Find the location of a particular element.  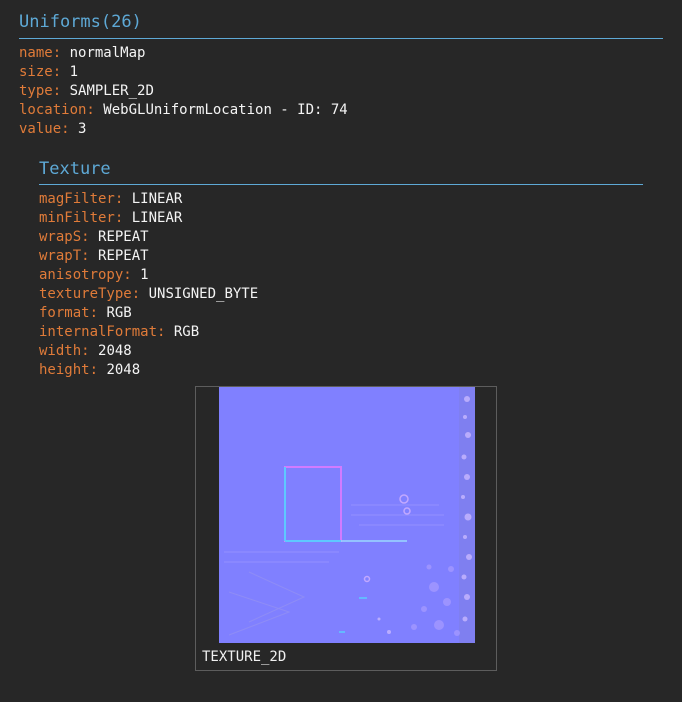

prop-key: format: is located at coordinates (69, 313).